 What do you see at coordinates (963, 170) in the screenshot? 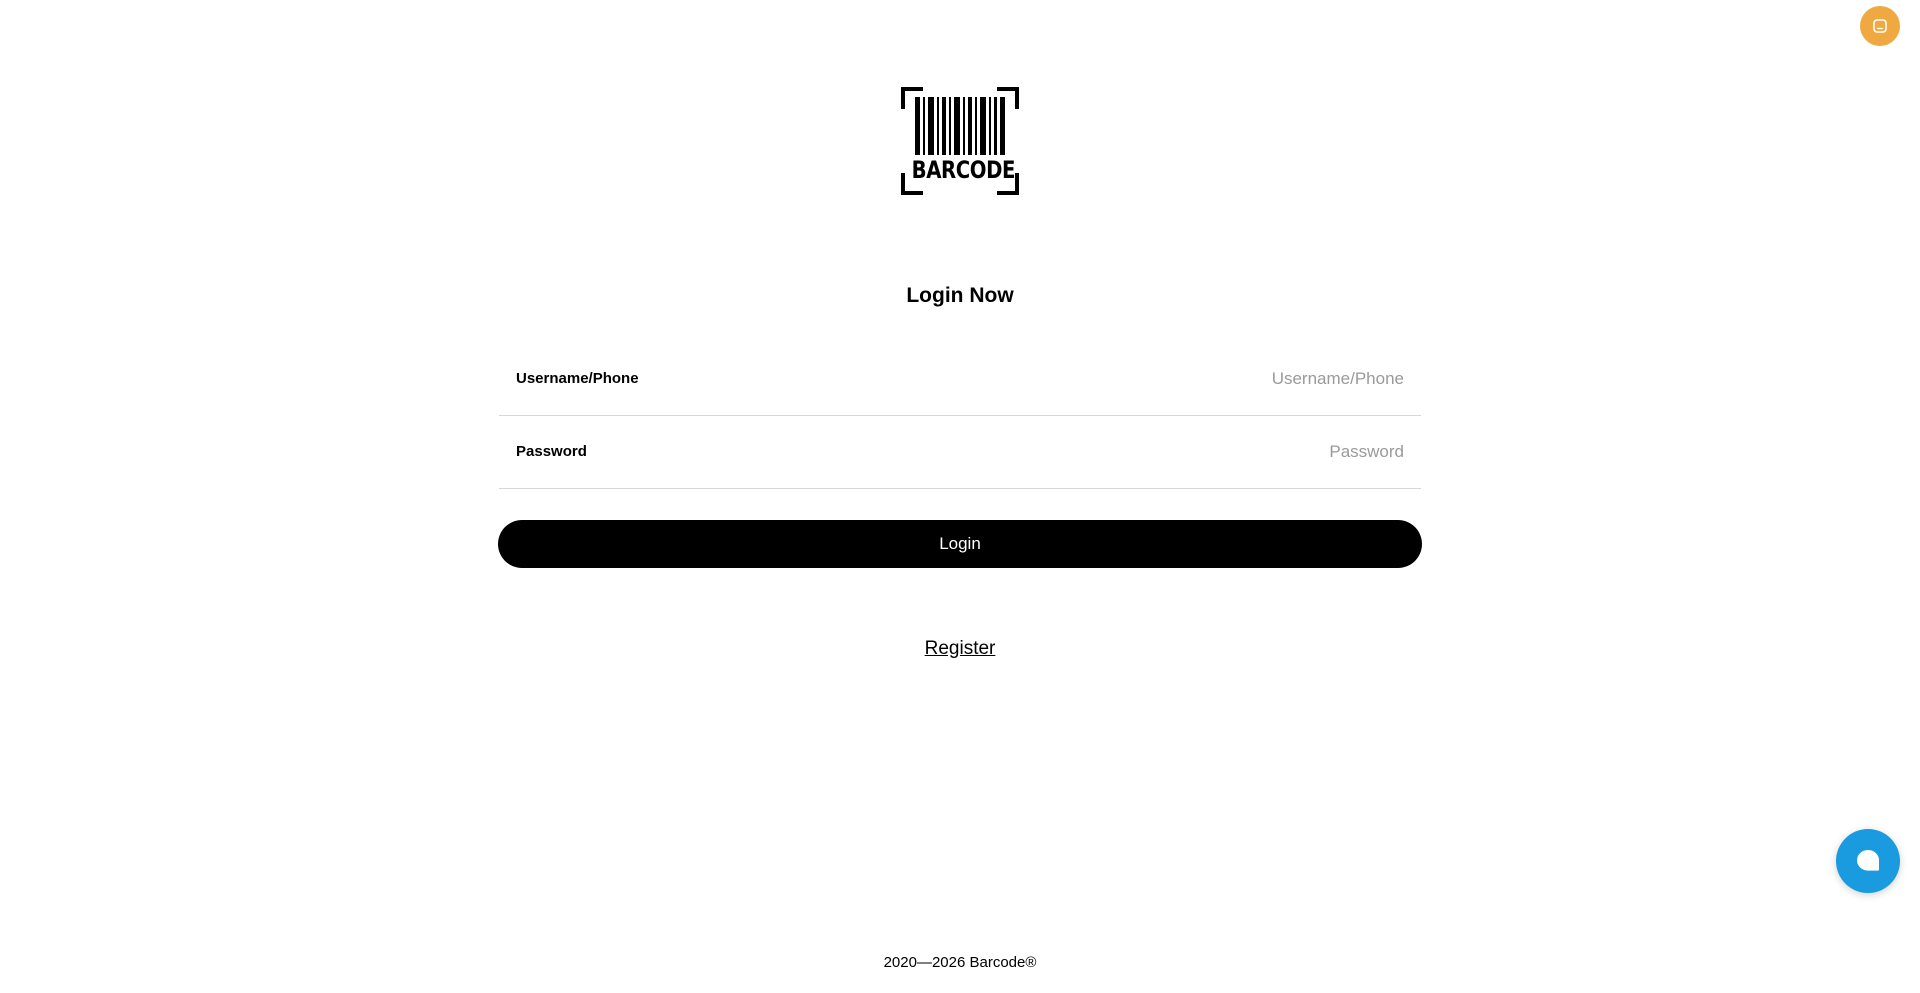
I see `logo-wordmark: BARCODE` at bounding box center [963, 170].